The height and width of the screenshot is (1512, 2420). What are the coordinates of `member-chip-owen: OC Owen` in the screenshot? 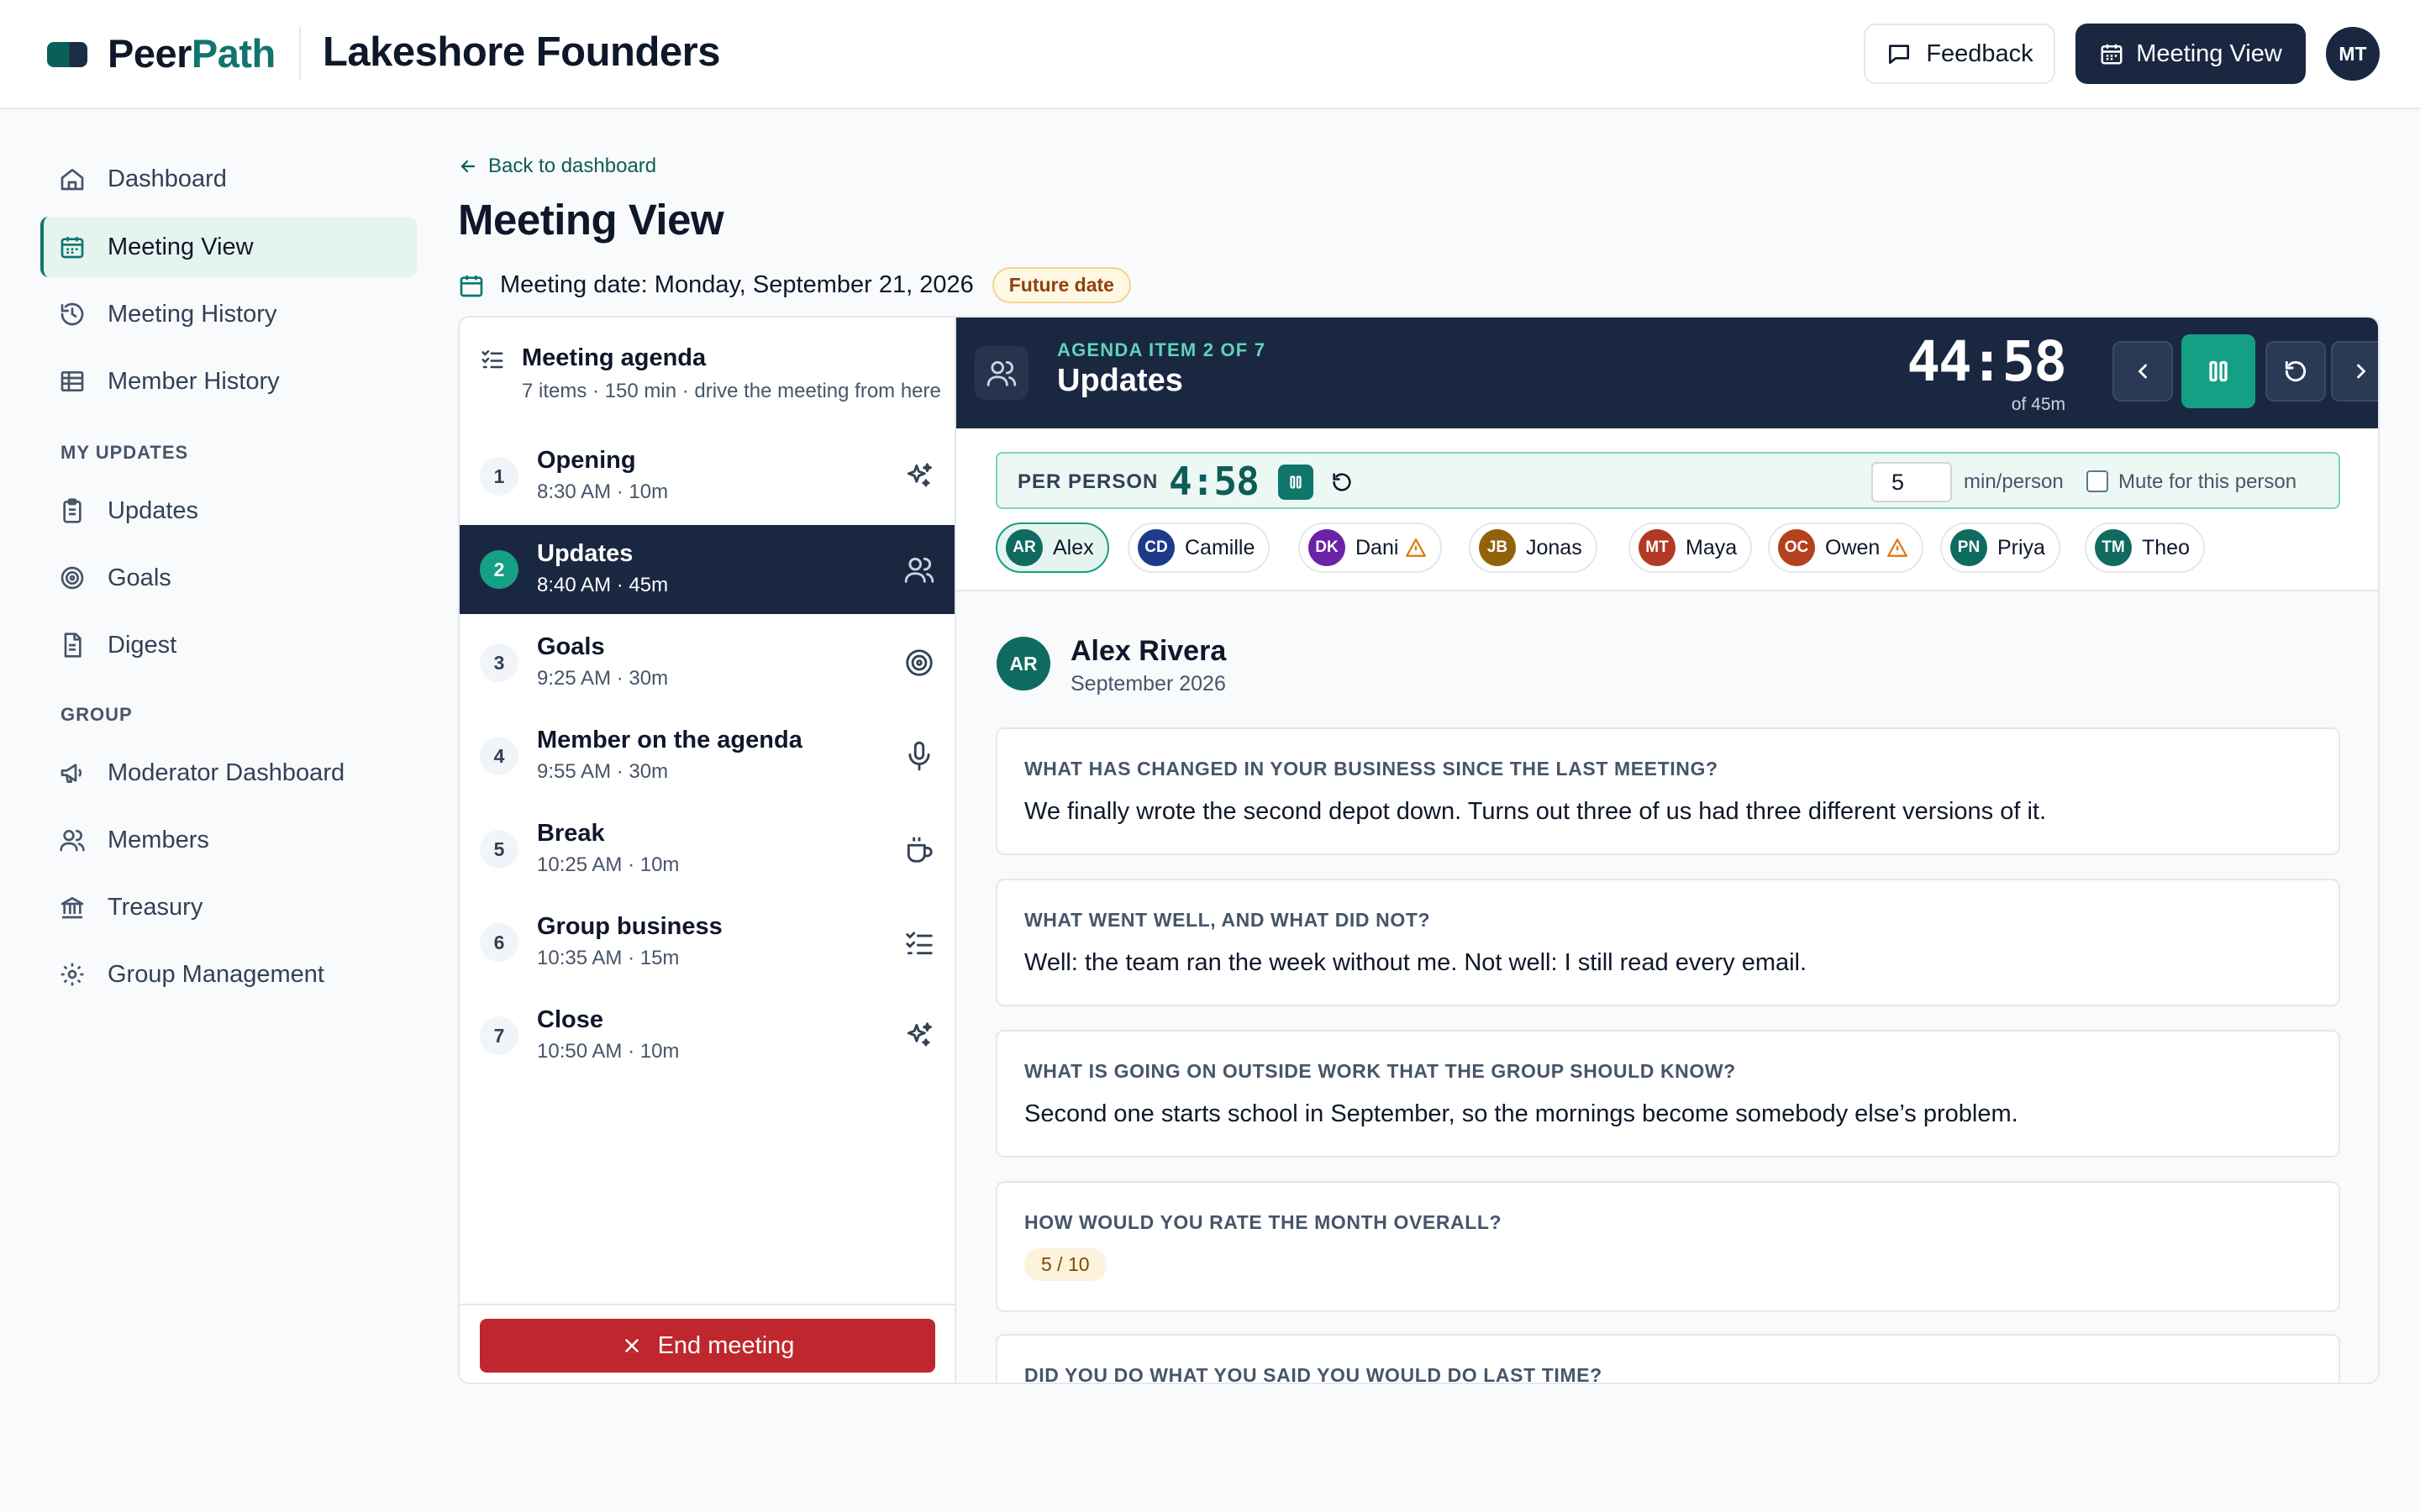 It's located at (1846, 547).